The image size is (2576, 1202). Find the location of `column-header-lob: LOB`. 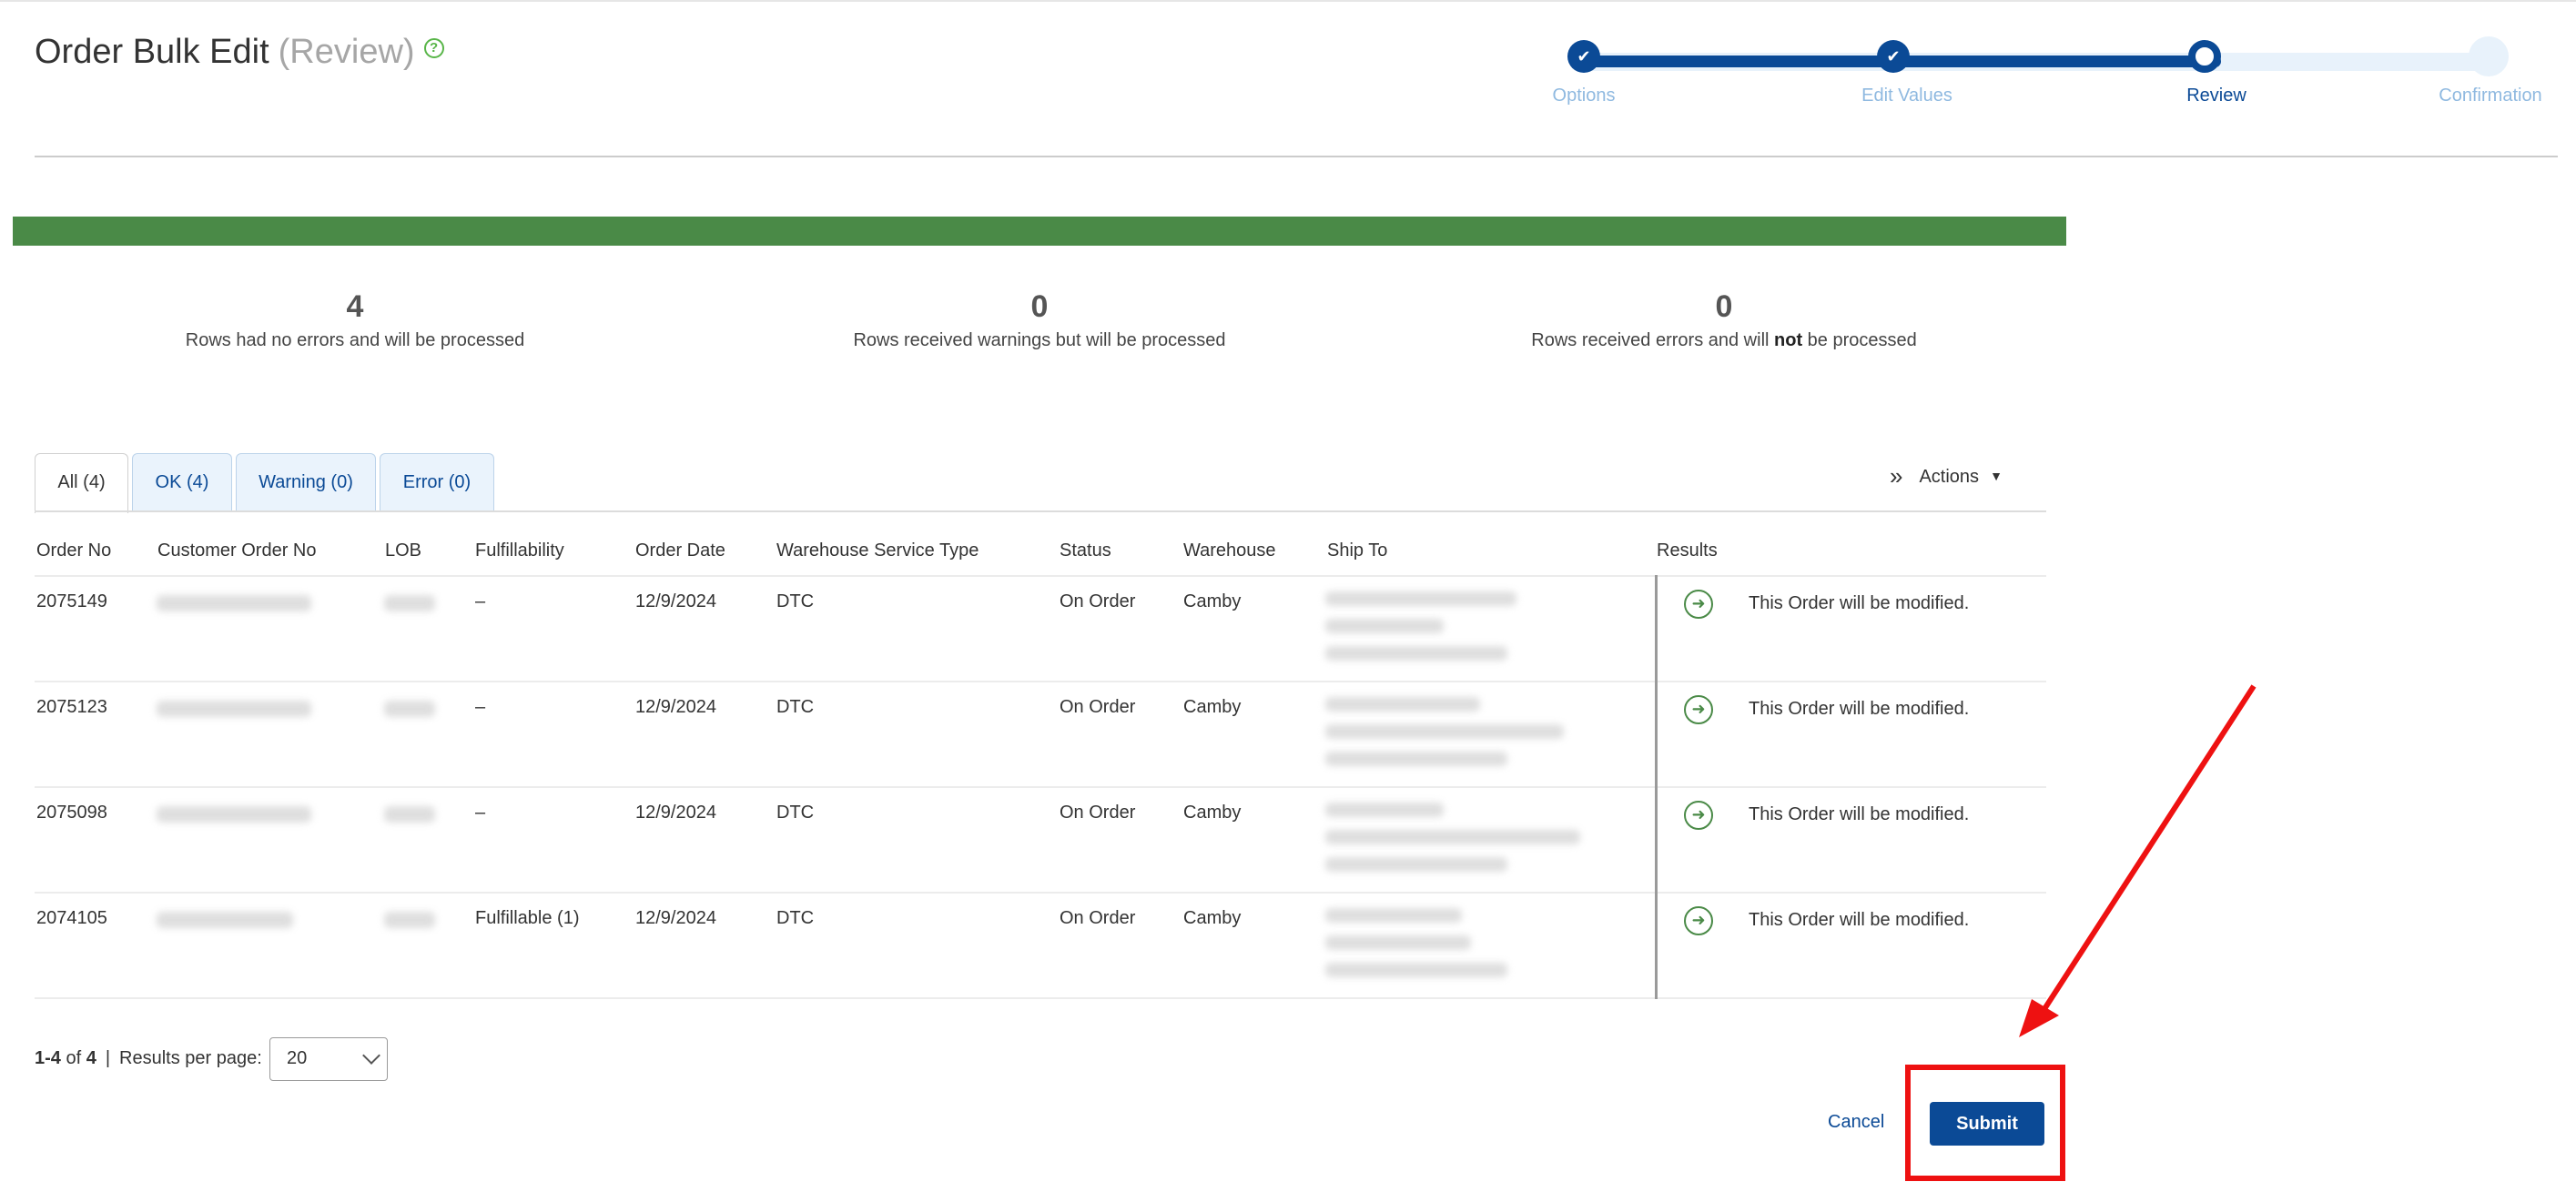

column-header-lob: LOB is located at coordinates (403, 550).